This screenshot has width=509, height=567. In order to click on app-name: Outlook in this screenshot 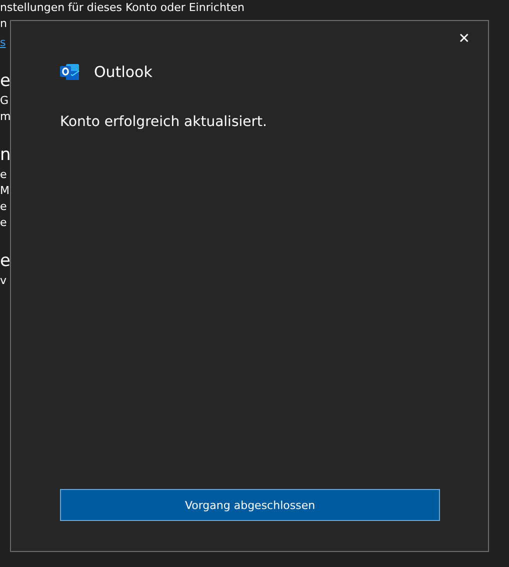, I will do `click(123, 72)`.